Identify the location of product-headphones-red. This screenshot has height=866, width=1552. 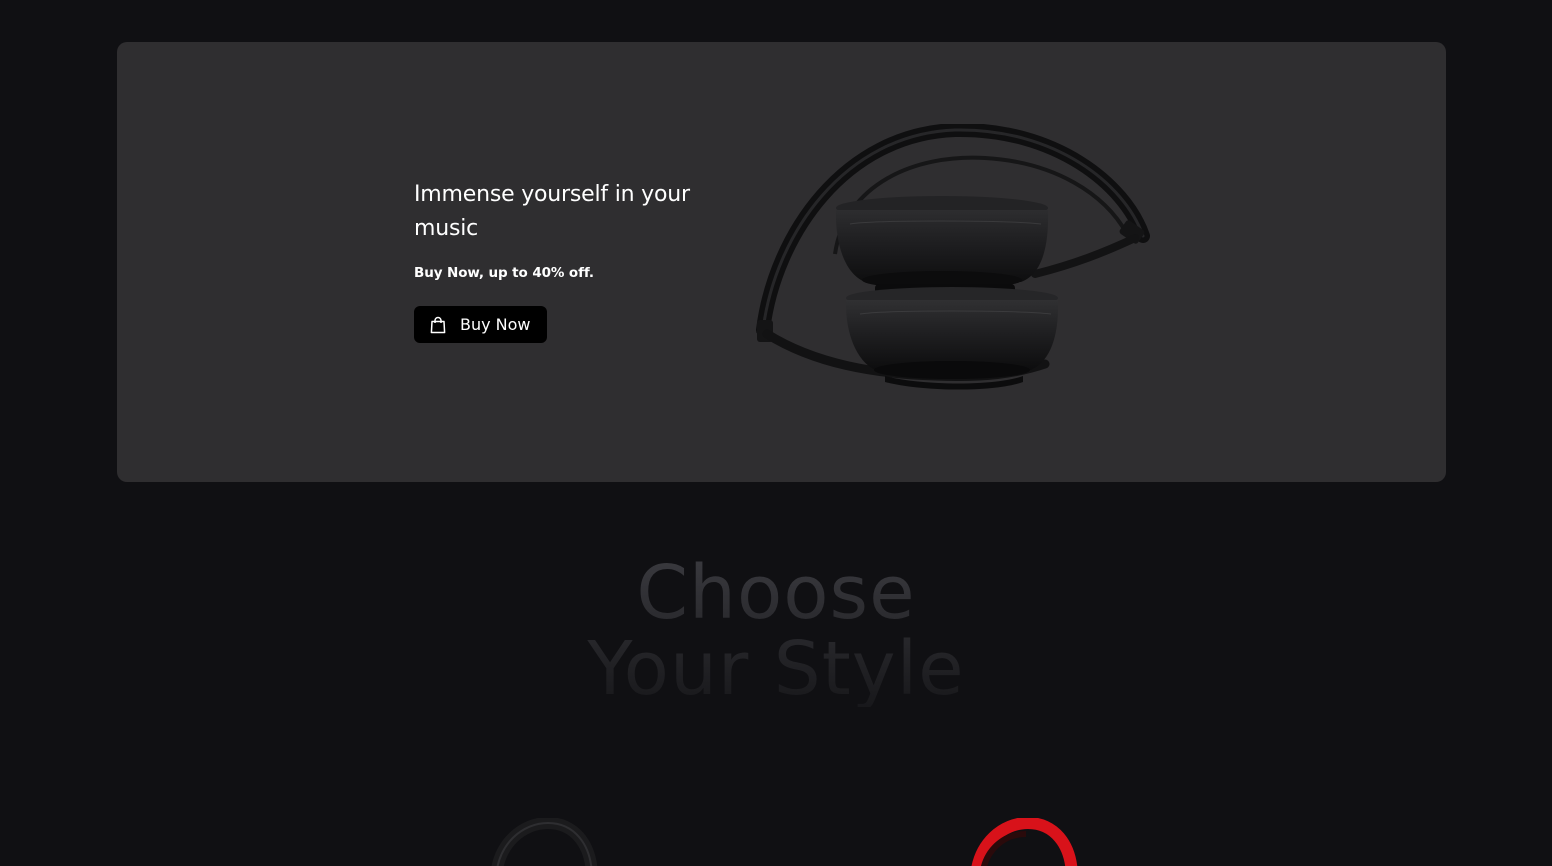
(1023, 842).